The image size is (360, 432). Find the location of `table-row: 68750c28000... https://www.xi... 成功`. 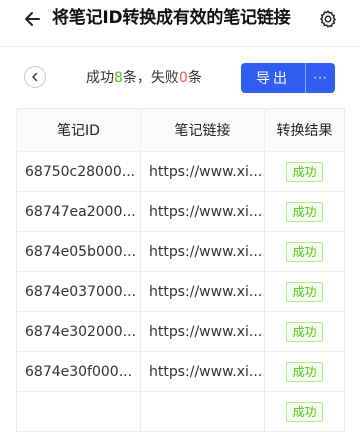

table-row: 68750c28000... https://www.xi... 成功 is located at coordinates (180, 171).